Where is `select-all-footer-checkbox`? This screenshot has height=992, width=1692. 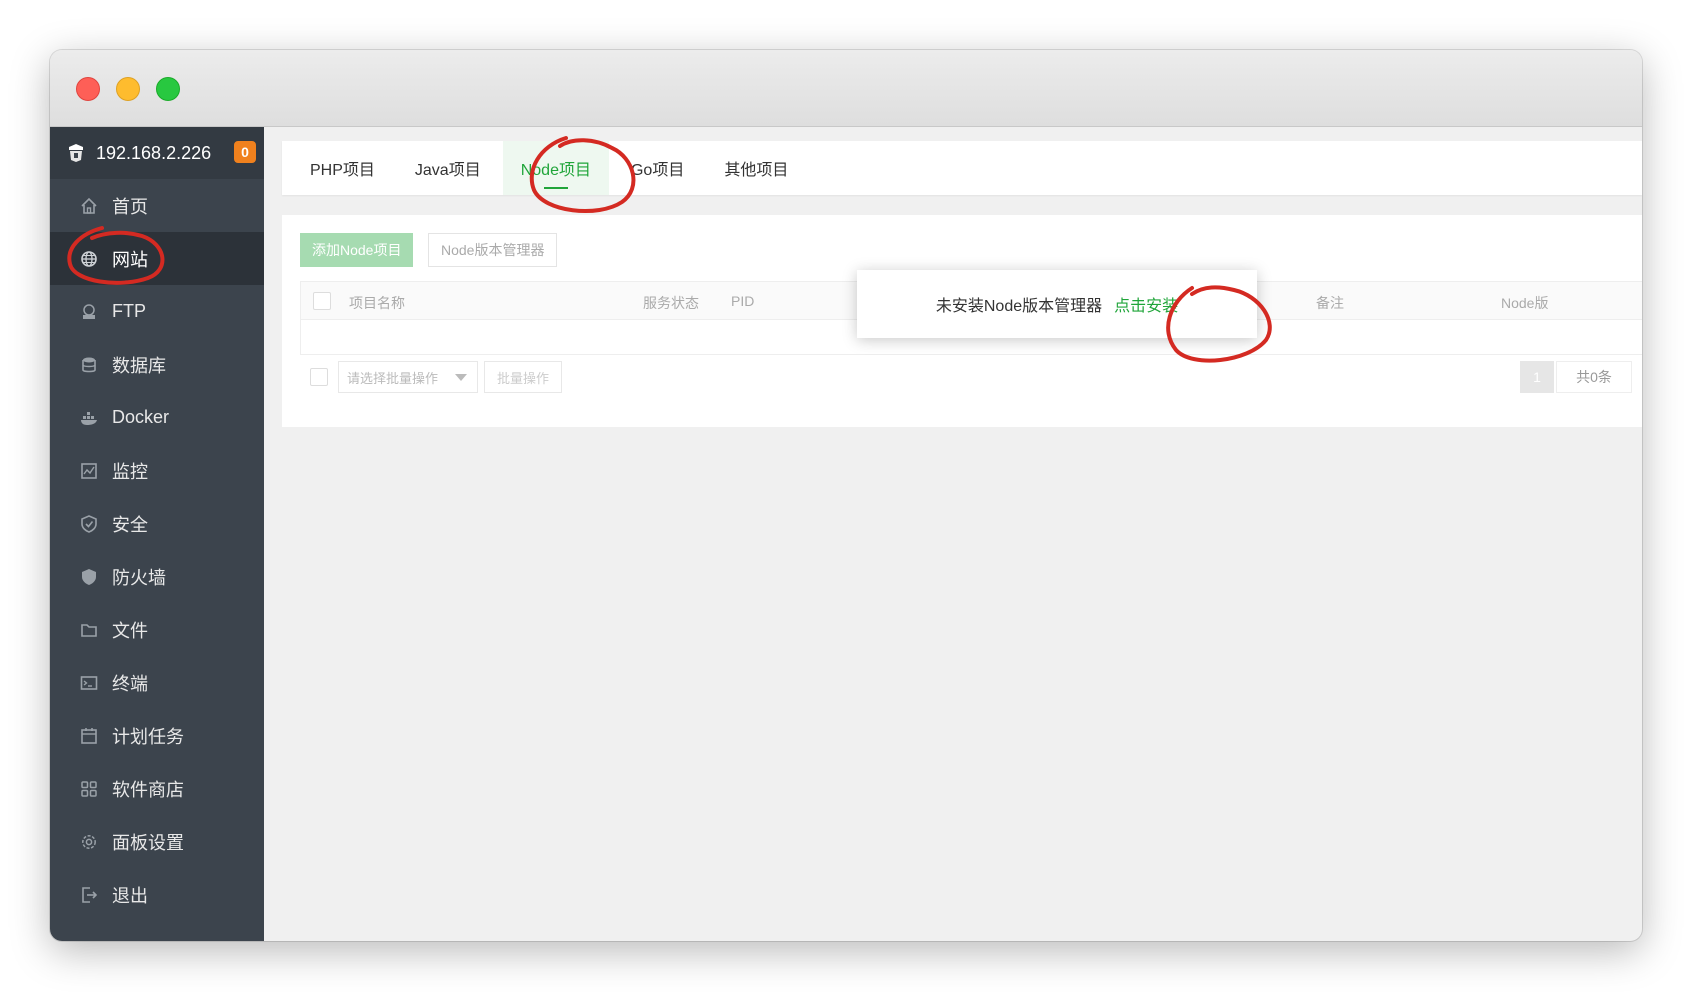
select-all-footer-checkbox is located at coordinates (319, 377).